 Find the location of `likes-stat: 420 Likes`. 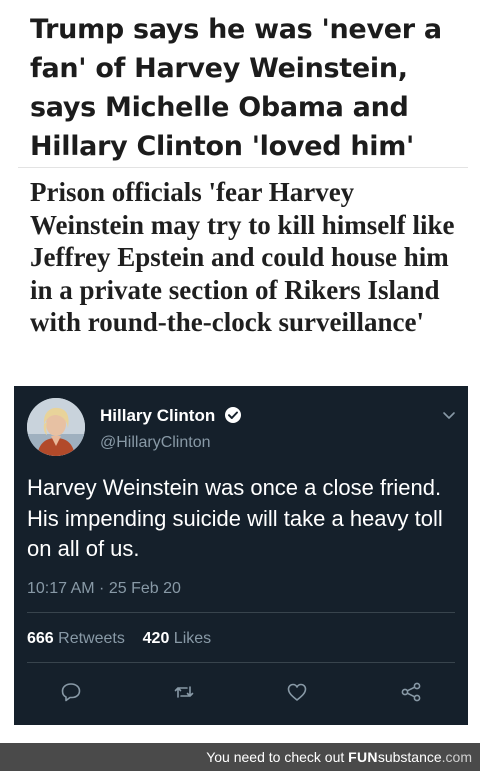

likes-stat: 420 Likes is located at coordinates (177, 638).